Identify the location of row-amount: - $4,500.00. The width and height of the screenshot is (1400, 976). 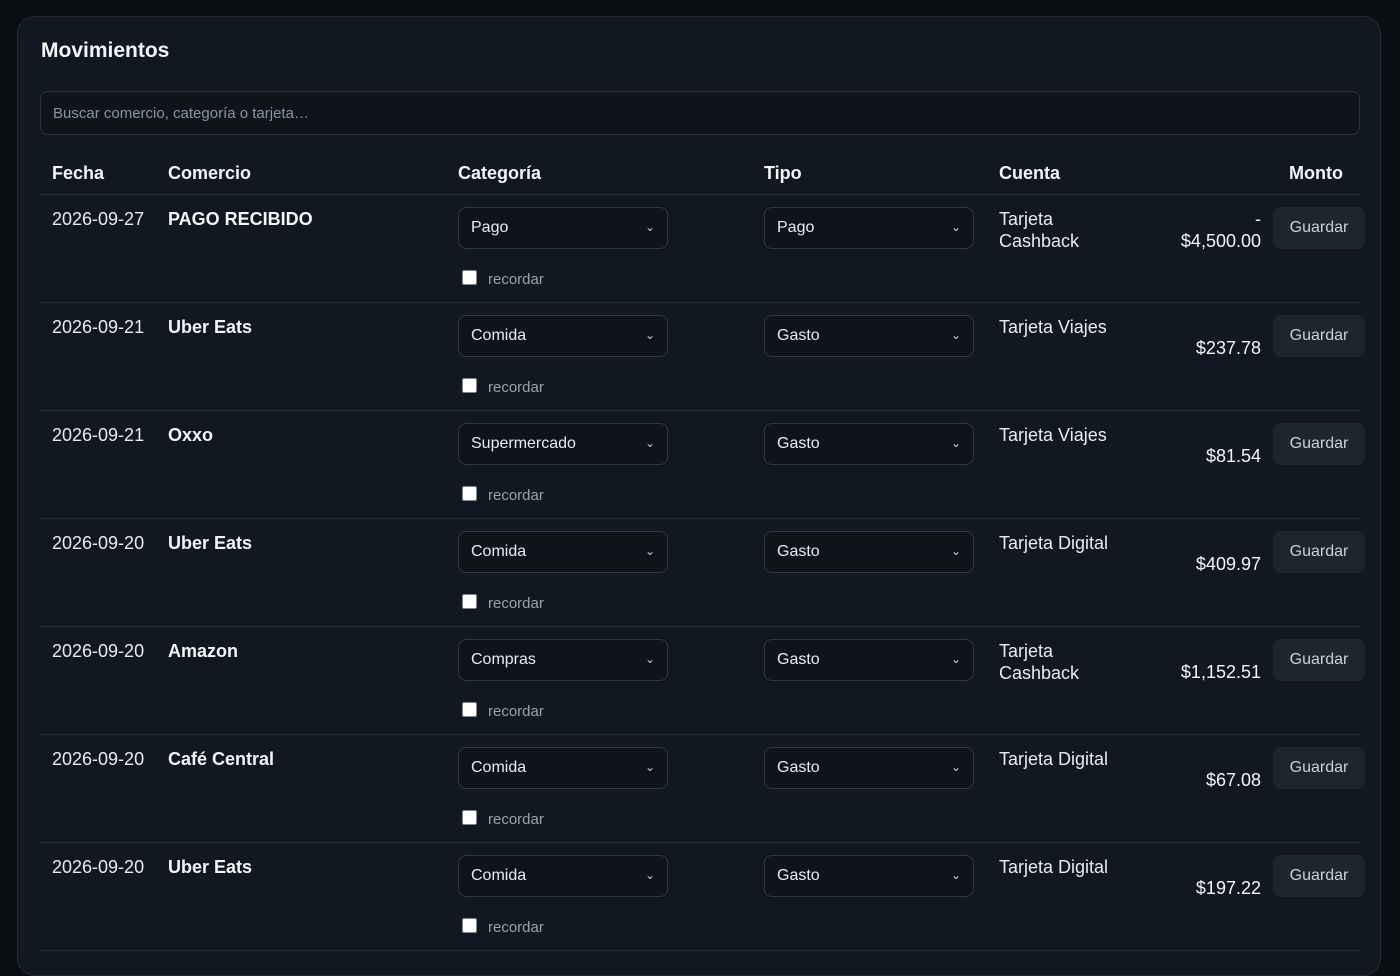
(1220, 230).